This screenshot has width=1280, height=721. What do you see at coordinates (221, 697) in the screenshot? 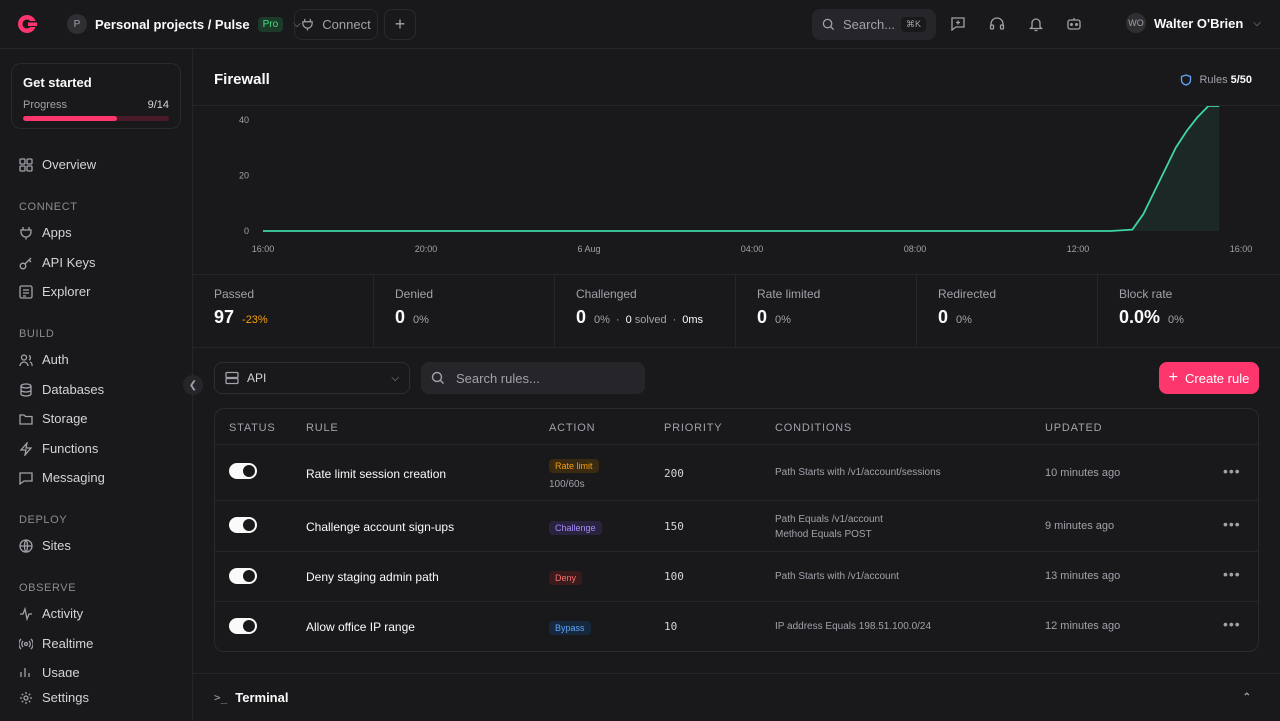
I see `terminal-icon: >_` at bounding box center [221, 697].